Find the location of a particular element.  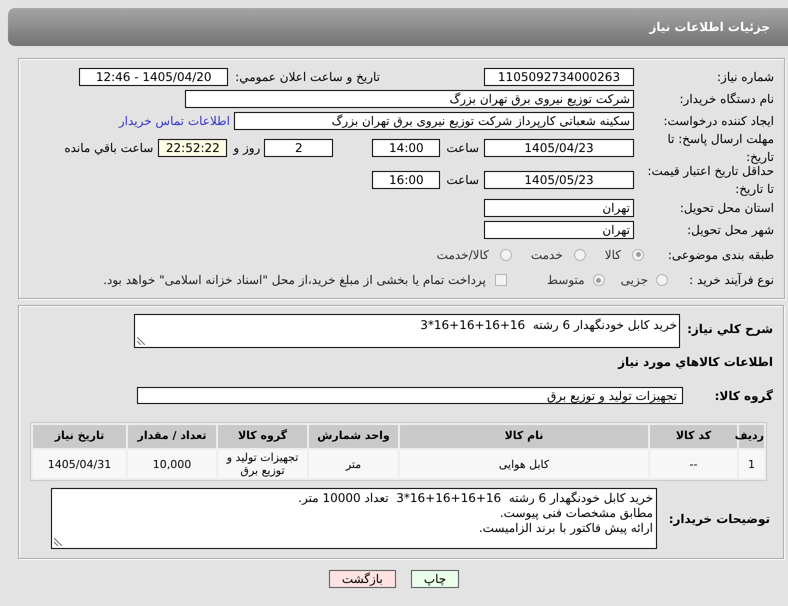

field-label: شهر محل تحویل: is located at coordinates (730, 230).